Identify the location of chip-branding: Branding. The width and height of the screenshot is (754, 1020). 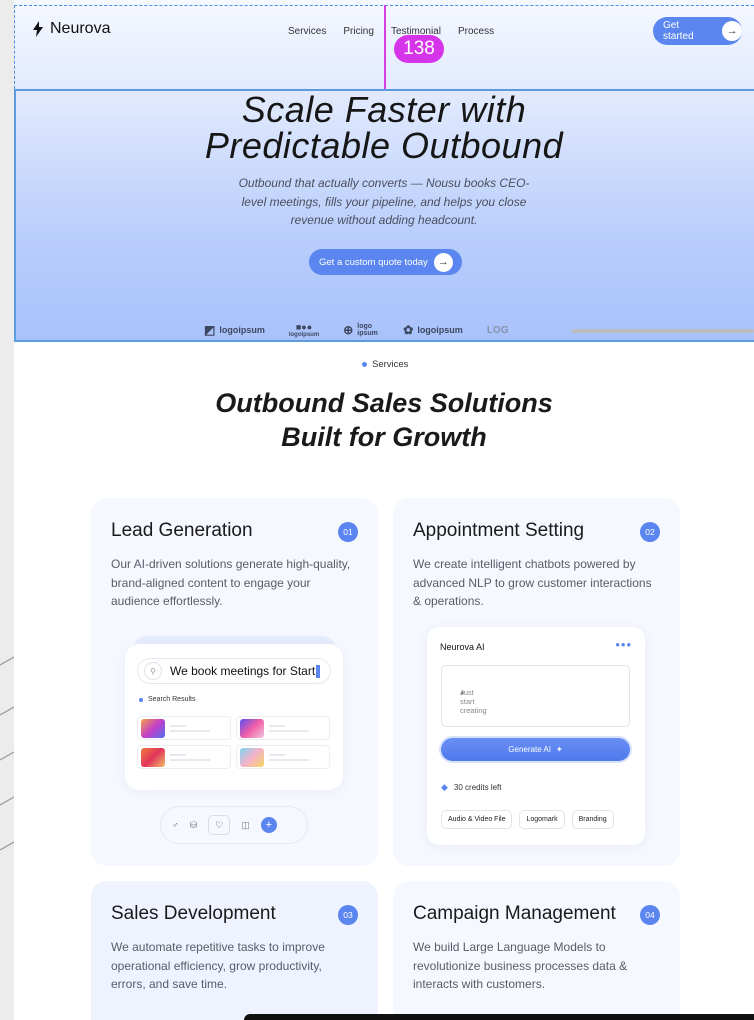
(592, 819).